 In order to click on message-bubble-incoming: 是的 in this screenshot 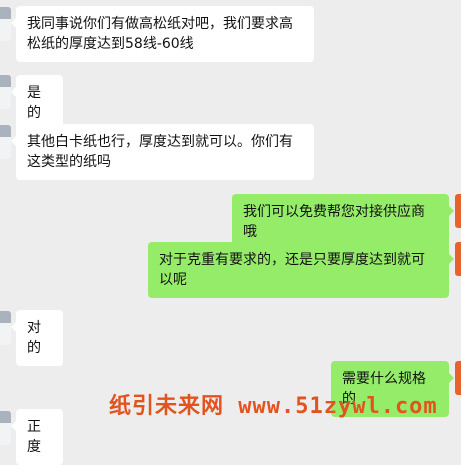, I will do `click(37, 103)`.